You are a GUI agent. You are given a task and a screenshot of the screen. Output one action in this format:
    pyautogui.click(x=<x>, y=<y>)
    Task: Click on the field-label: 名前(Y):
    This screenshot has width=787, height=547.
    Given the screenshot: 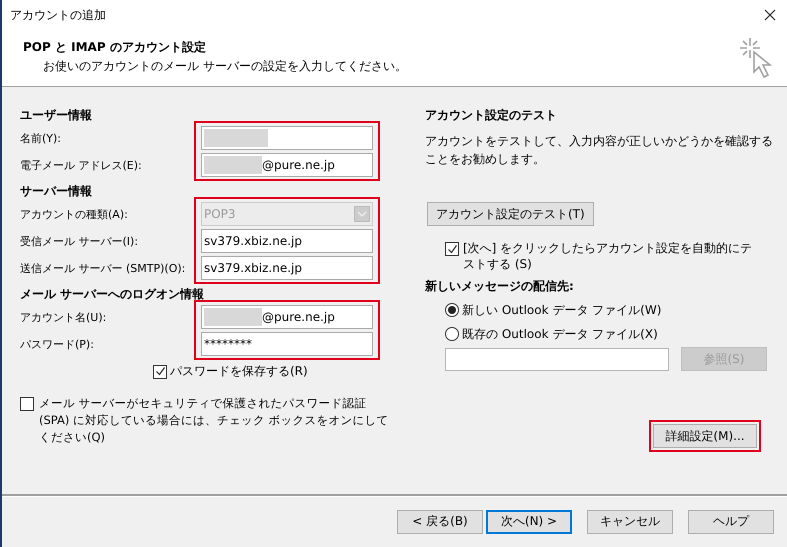 What is the action you would take?
    pyautogui.click(x=41, y=138)
    